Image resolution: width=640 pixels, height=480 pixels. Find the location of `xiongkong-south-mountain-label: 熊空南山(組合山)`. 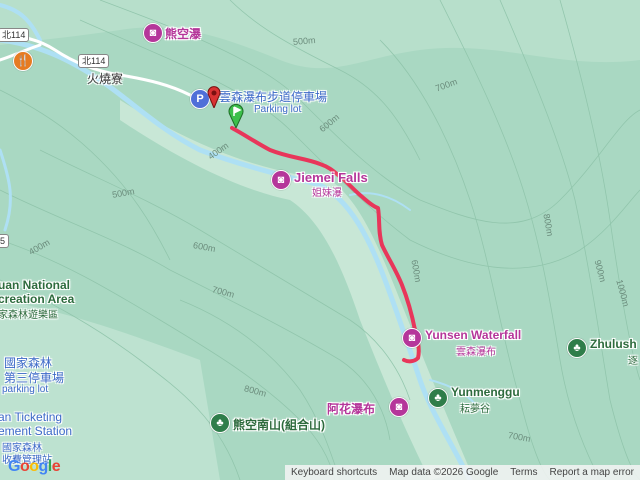

xiongkong-south-mountain-label: 熊空南山(組合山) is located at coordinates (279, 424).